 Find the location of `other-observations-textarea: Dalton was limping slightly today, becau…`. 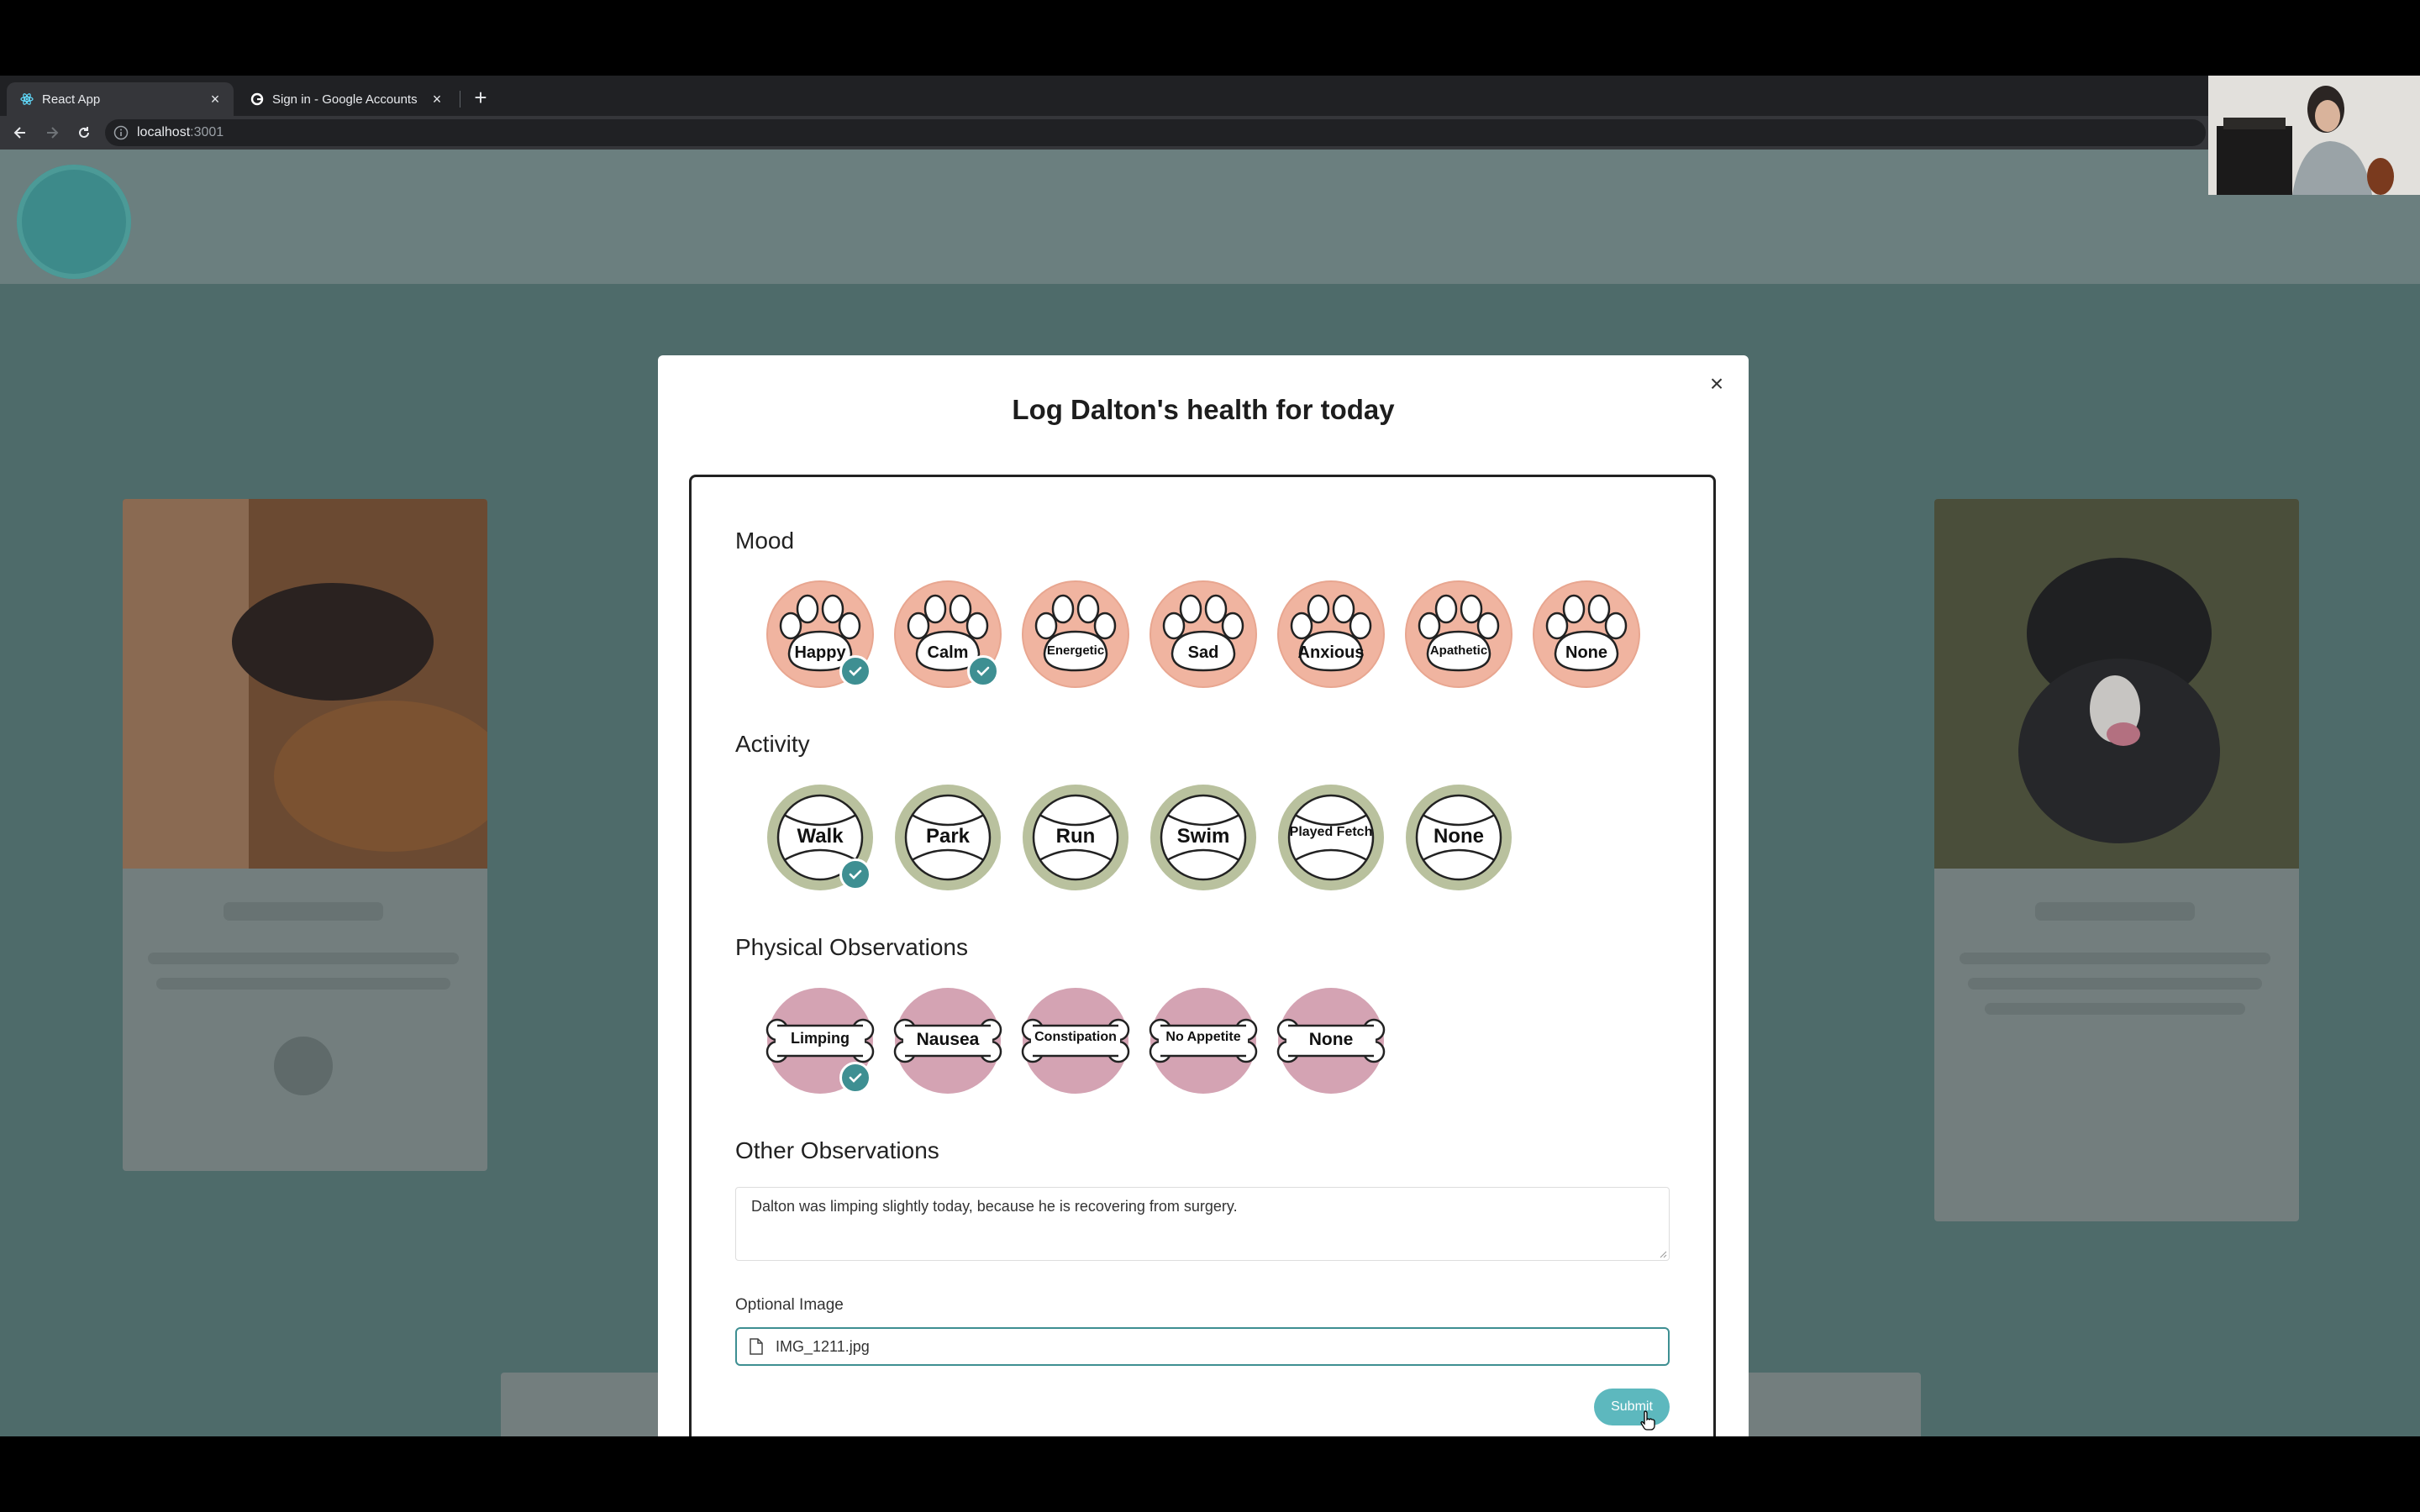

other-observations-textarea: Dalton was limping slightly today, becau… is located at coordinates (1202, 1224).